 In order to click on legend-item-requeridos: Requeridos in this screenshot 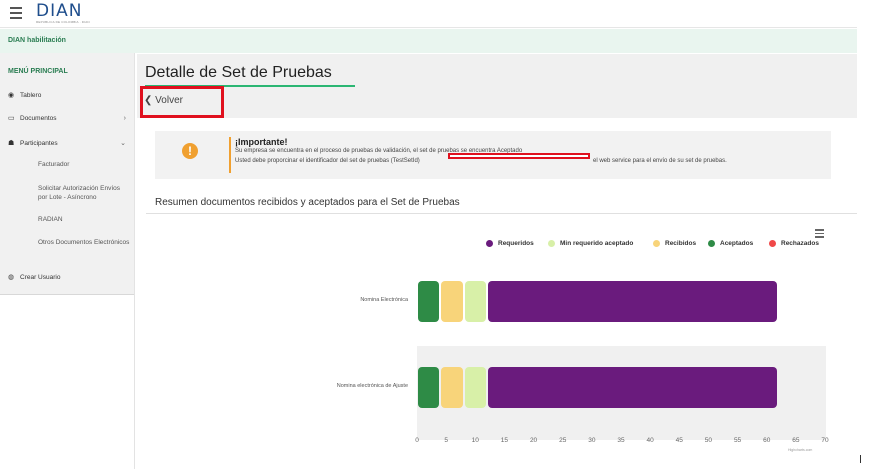, I will do `click(510, 243)`.